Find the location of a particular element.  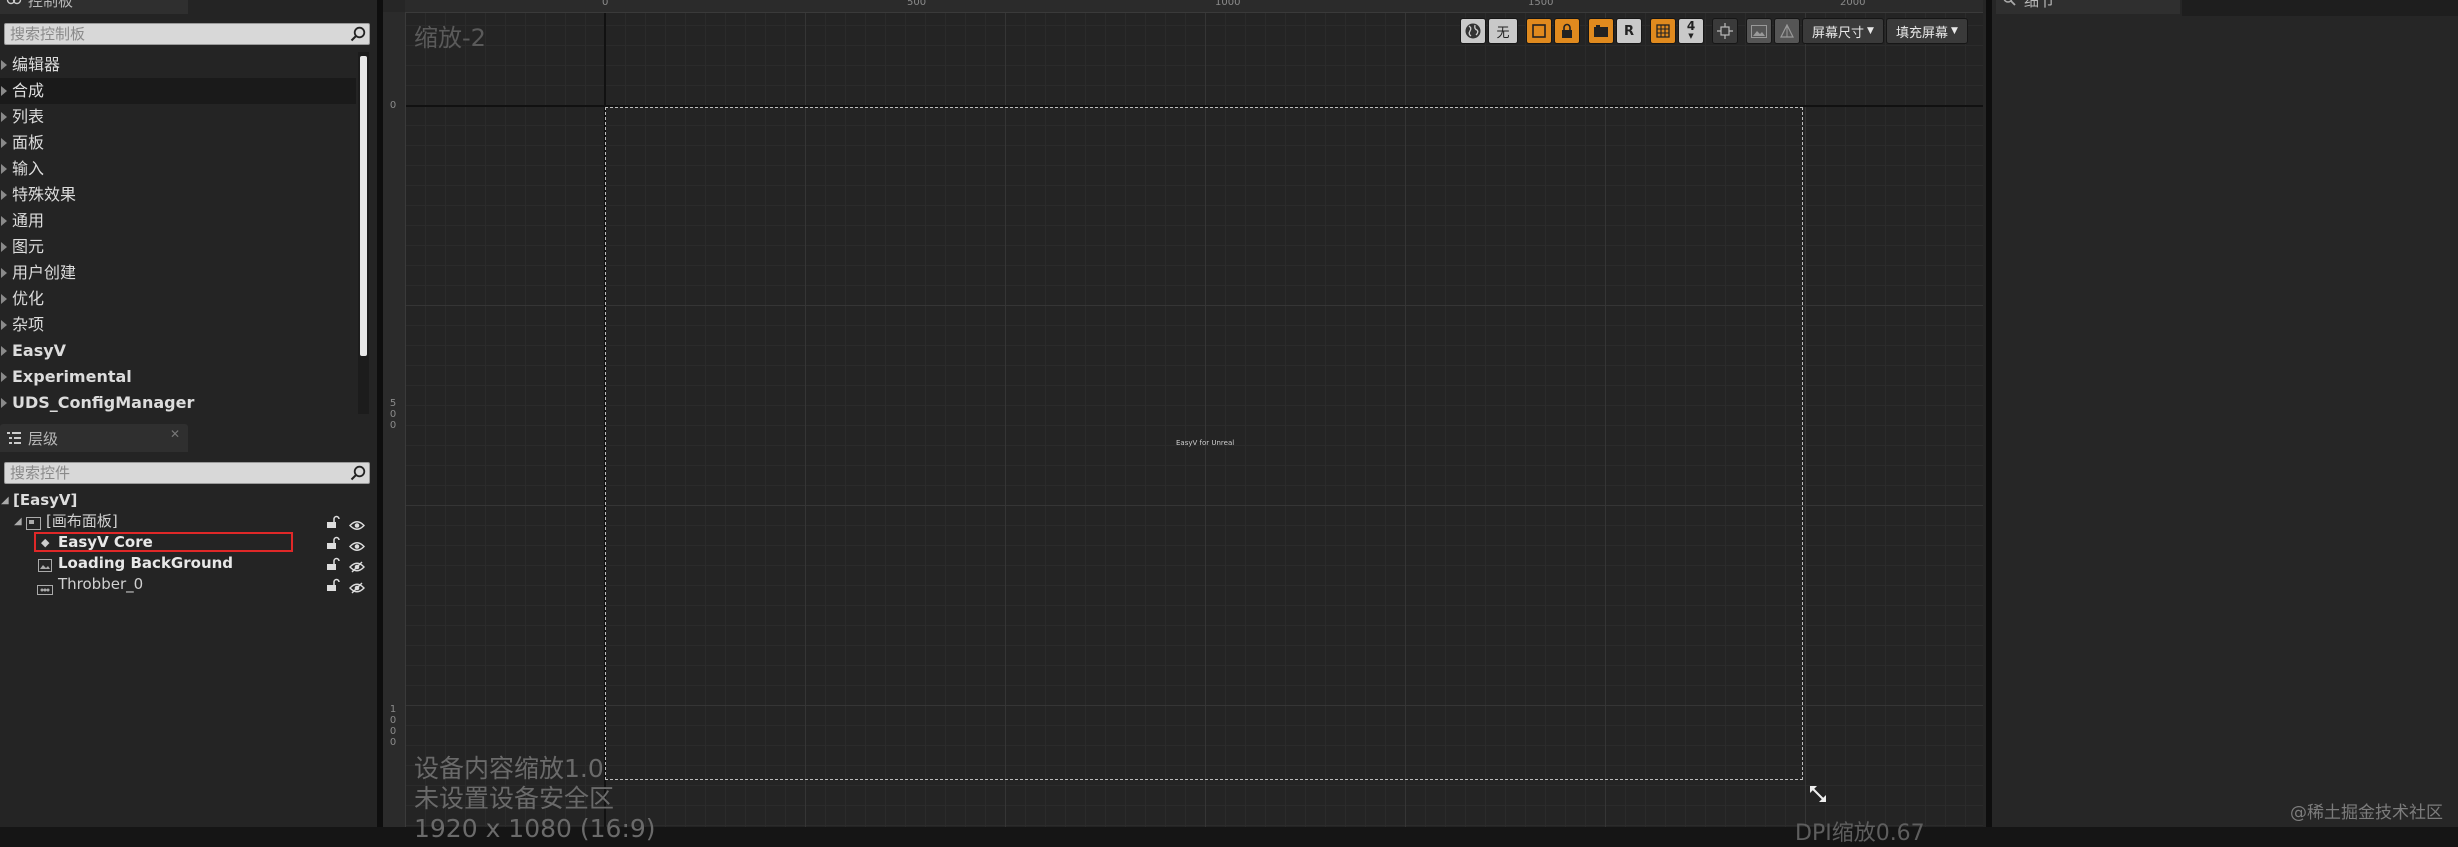

tree-row-throbber: Throbber_0 is located at coordinates (188, 584).